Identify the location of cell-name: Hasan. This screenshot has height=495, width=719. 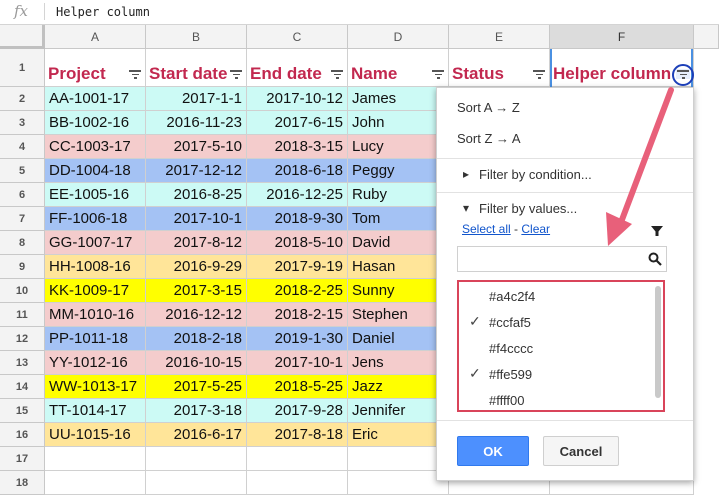
(398, 267).